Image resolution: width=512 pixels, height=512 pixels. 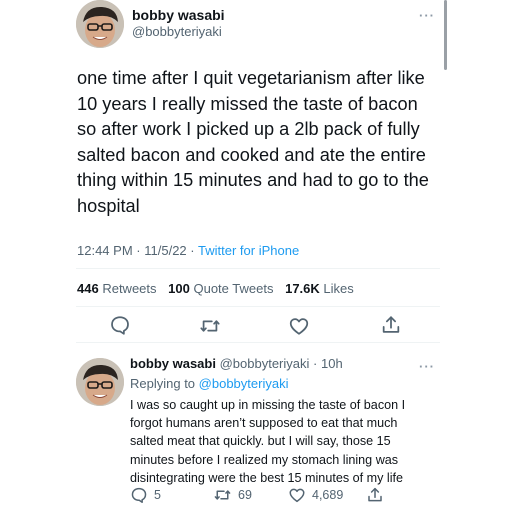 I want to click on retweet-count: 69, so click(x=245, y=495).